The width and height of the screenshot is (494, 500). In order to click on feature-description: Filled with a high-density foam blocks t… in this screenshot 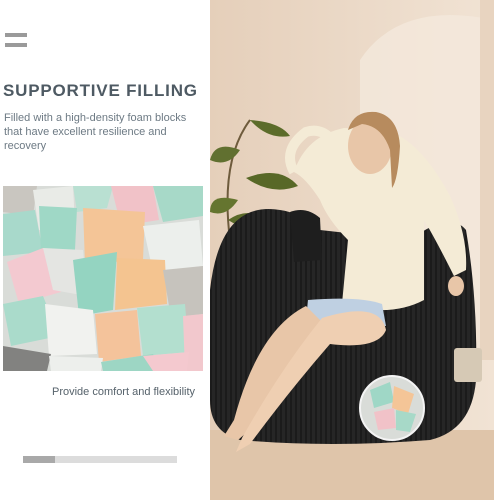, I will do `click(95, 132)`.